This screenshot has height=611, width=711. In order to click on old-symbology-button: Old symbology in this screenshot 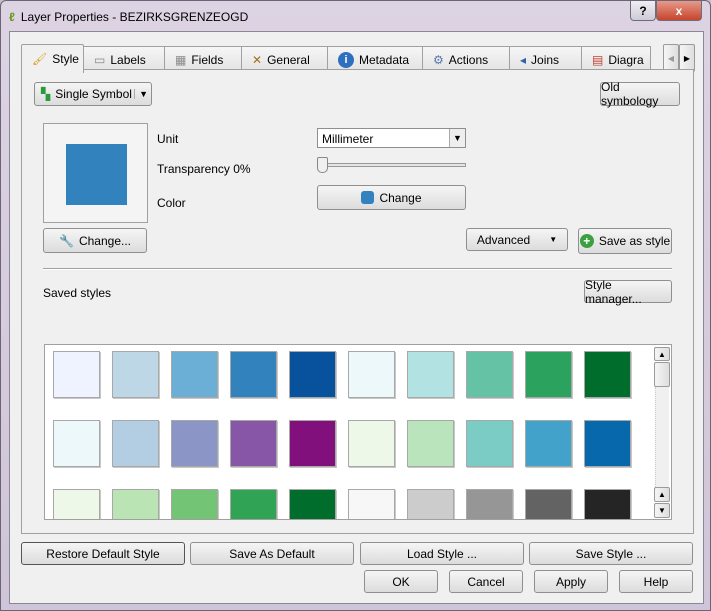, I will do `click(640, 94)`.